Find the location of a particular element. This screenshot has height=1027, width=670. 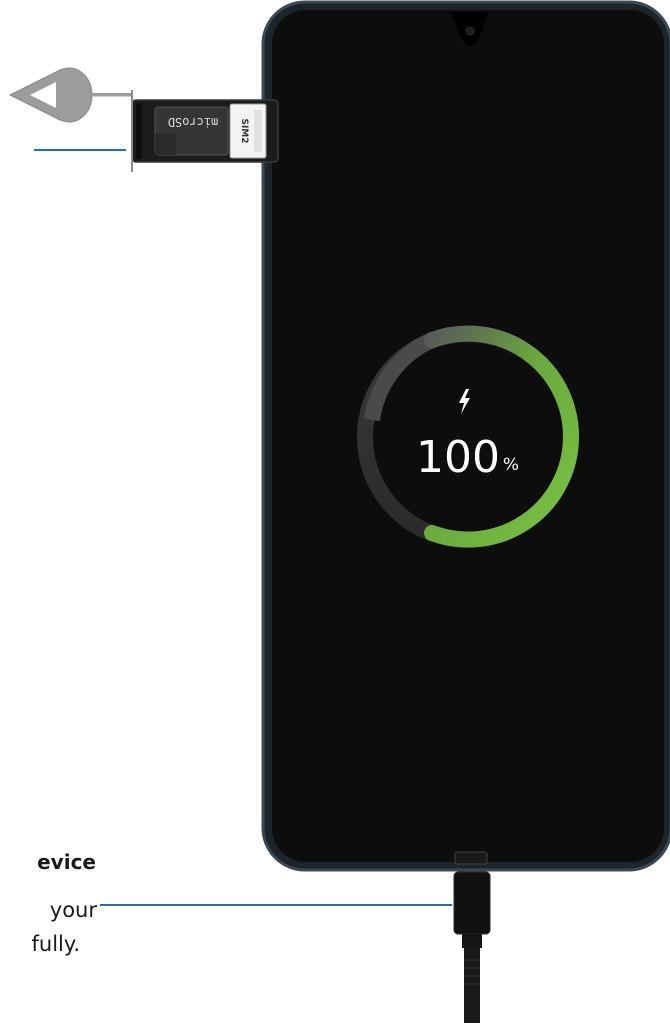

usb-plug is located at coordinates (472, 903).